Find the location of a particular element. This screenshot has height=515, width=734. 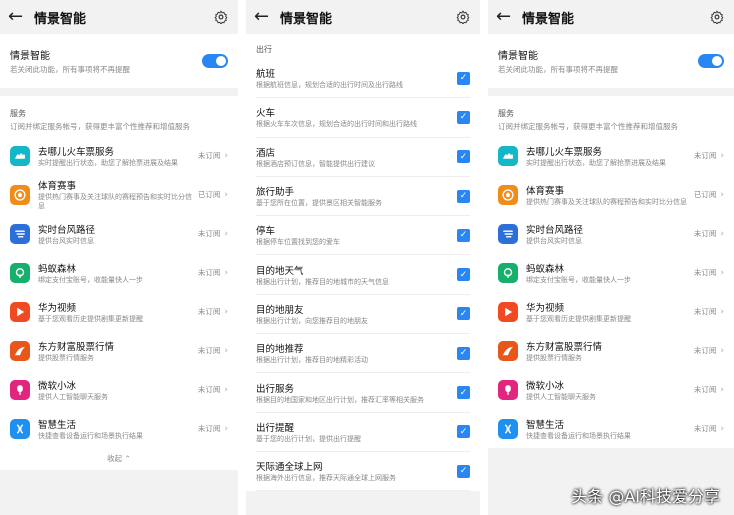

ball-icon is located at coordinates (20, 194).